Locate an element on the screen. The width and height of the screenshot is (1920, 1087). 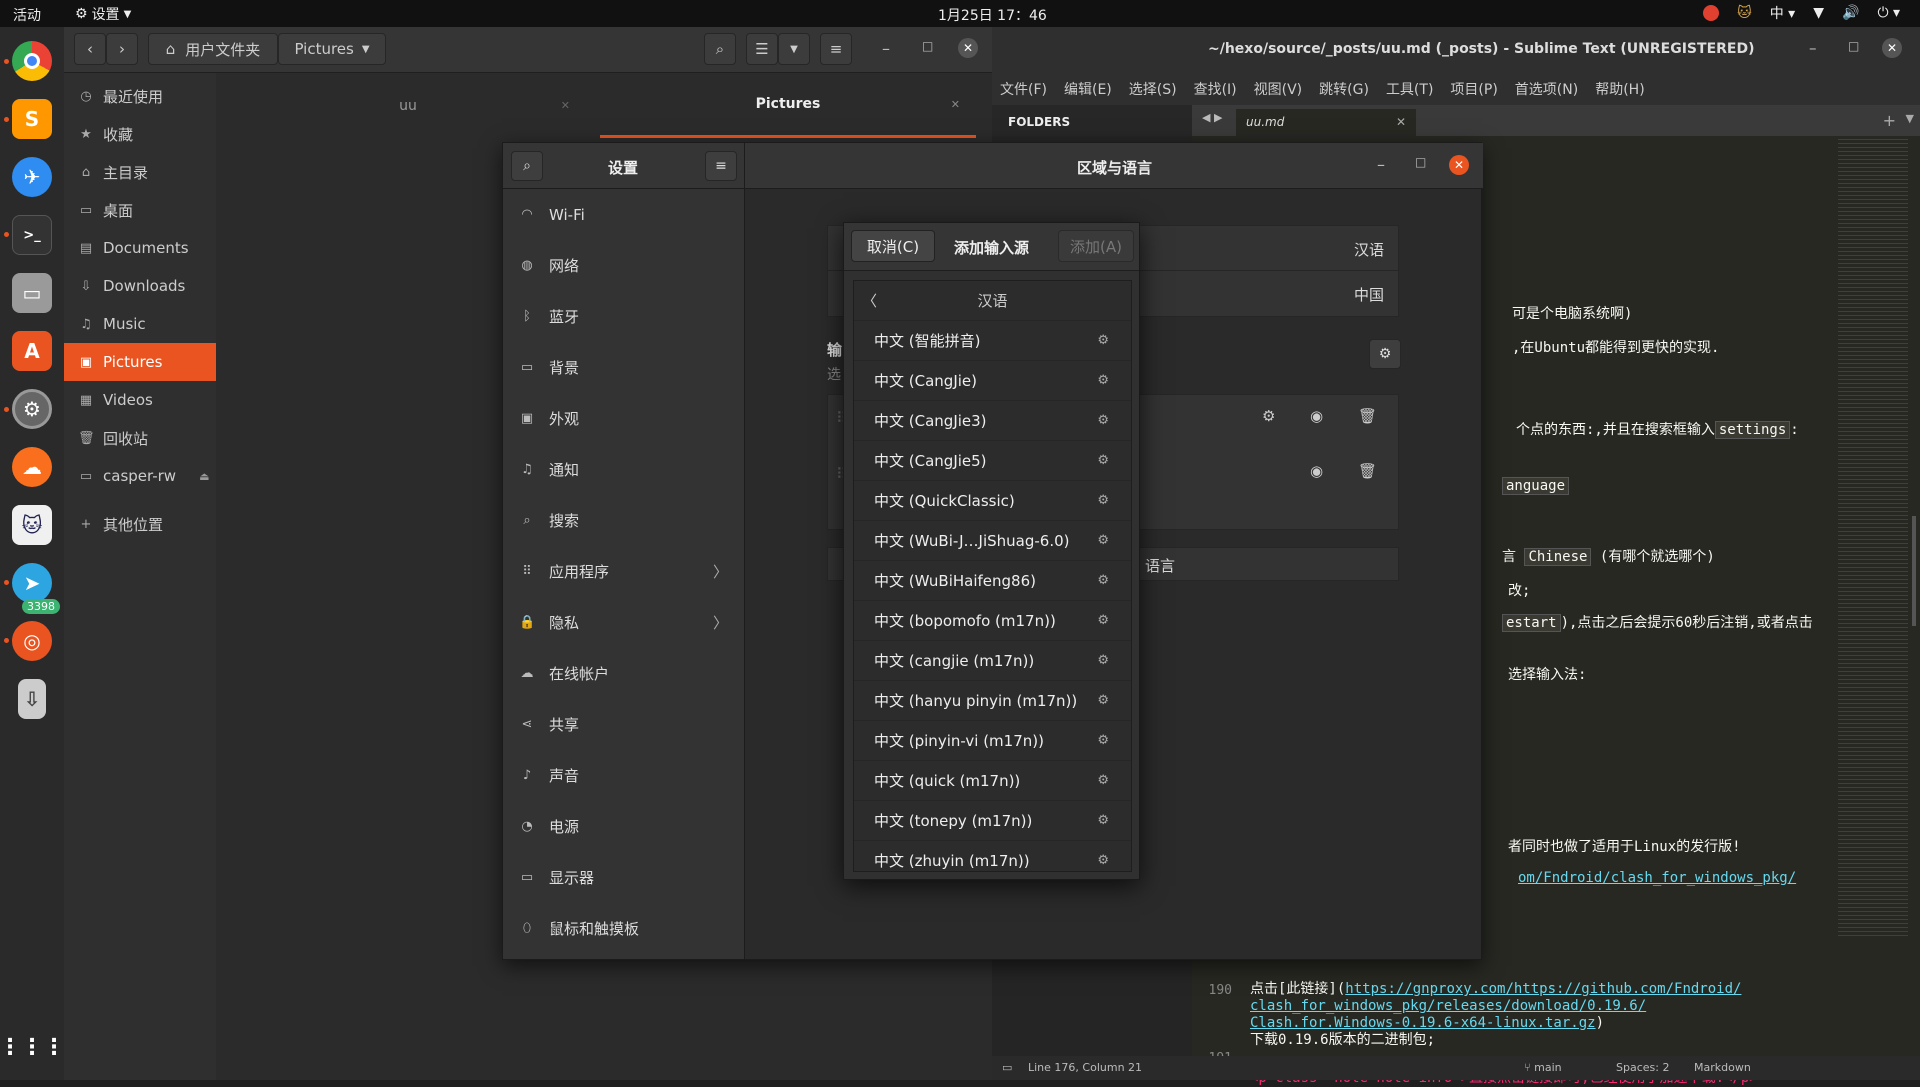
new-tab-button: + is located at coordinates (1889, 120).